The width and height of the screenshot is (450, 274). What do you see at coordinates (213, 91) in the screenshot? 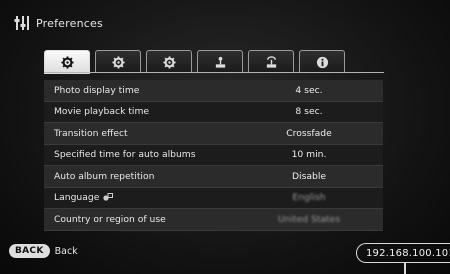
I see `setting-row-photo-display-time: Photo display time 4 sec.` at bounding box center [213, 91].